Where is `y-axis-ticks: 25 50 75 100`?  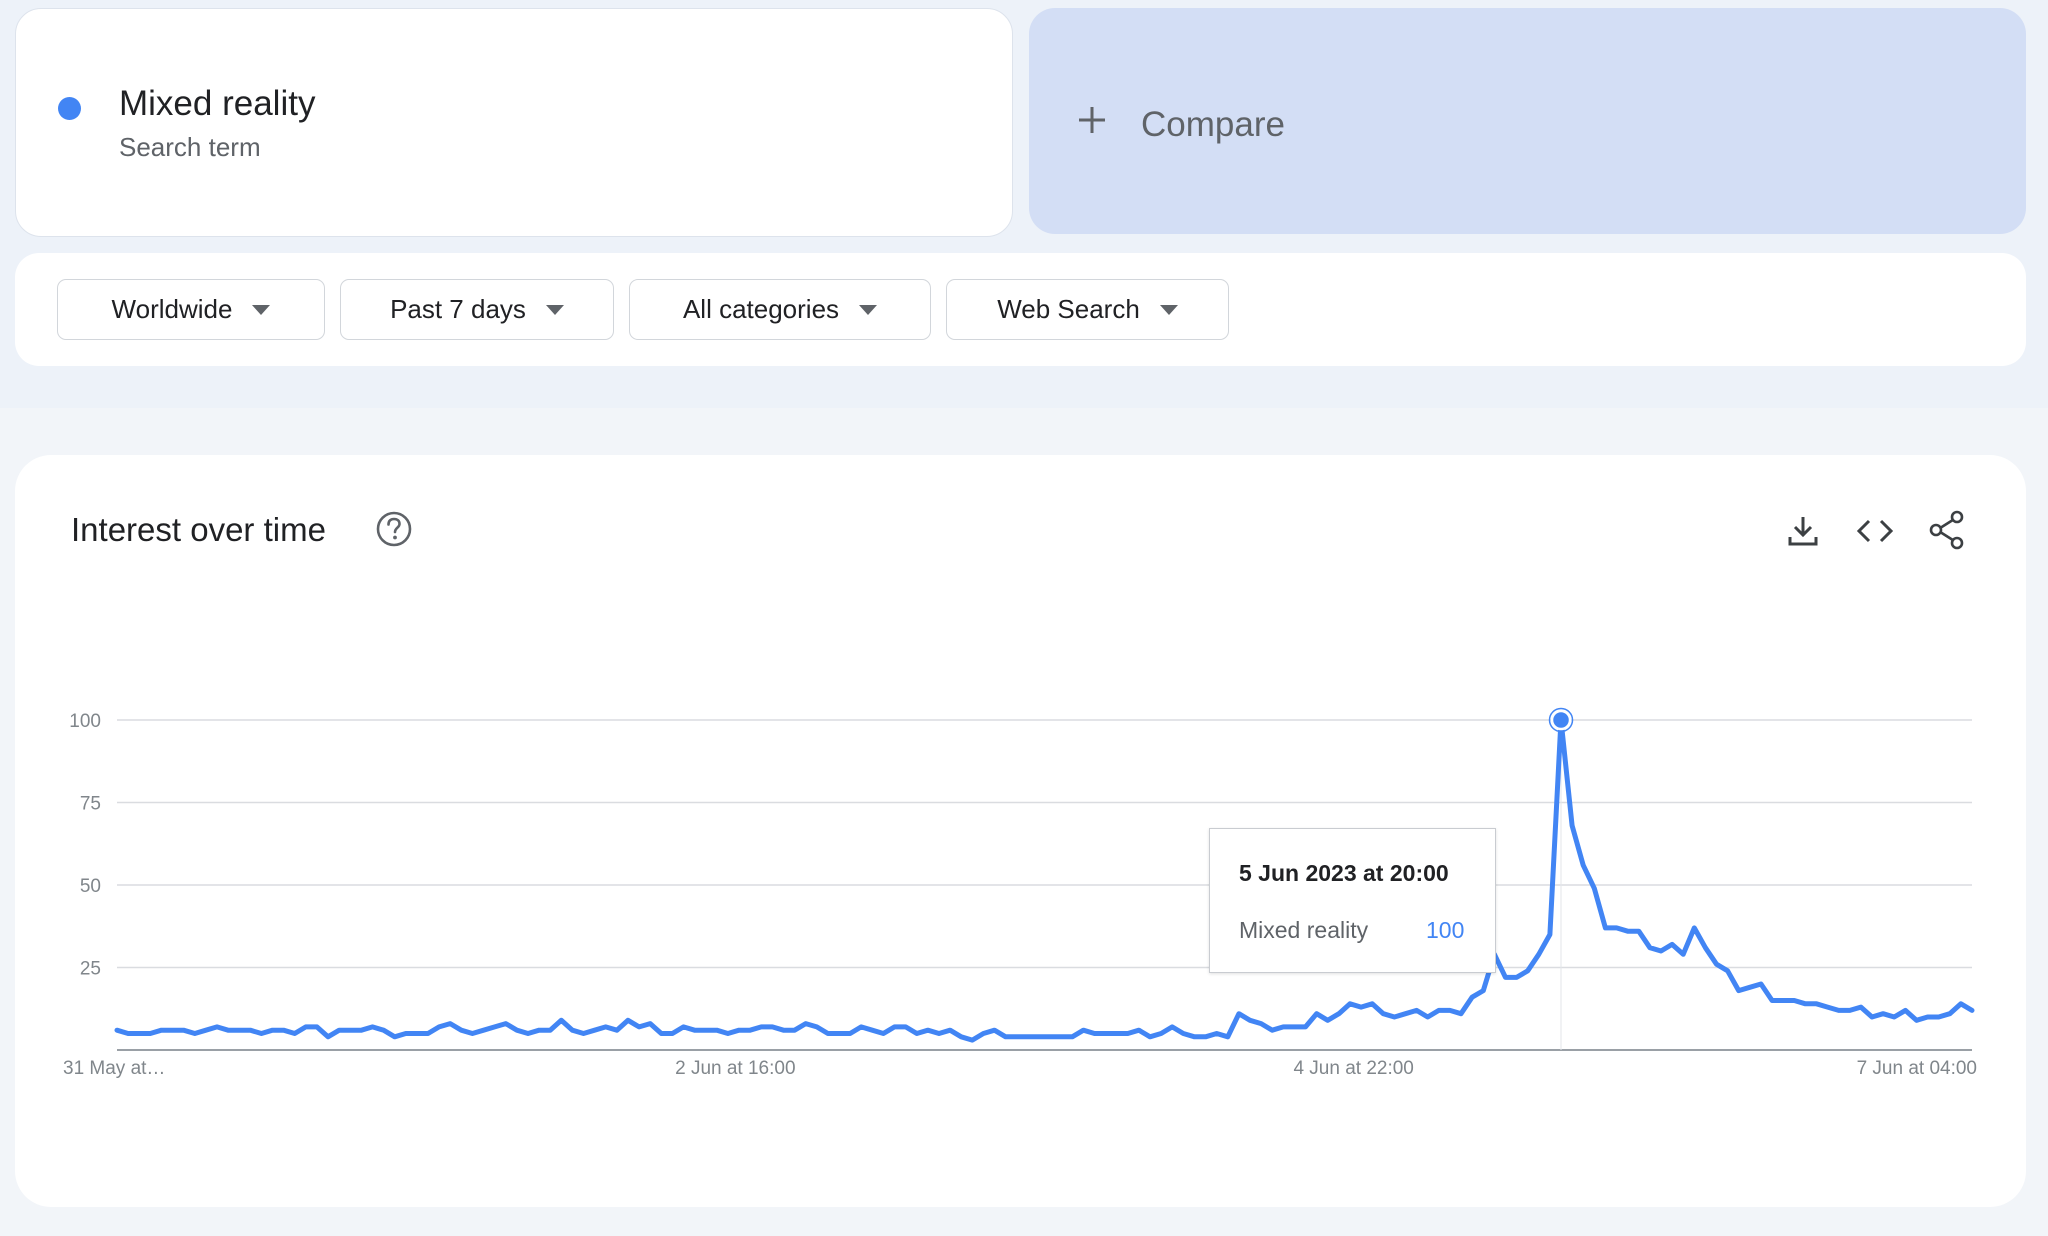 y-axis-ticks: 25 50 75 100 is located at coordinates (85, 845).